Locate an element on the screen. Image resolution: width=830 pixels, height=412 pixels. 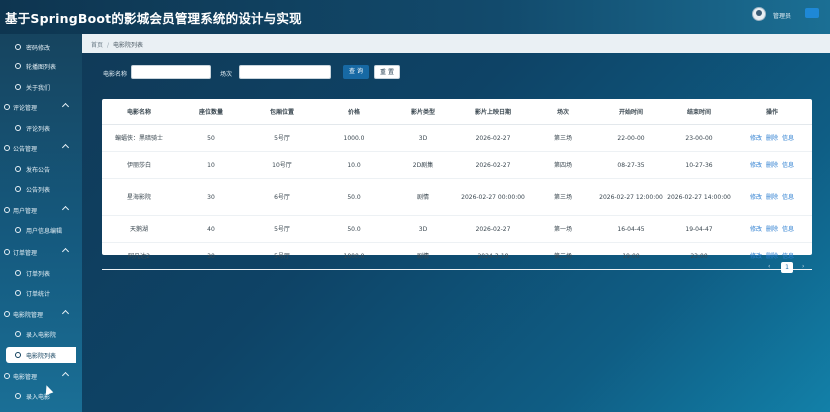
sidebar-item-7: 公告列表 is located at coordinates (41, 189).